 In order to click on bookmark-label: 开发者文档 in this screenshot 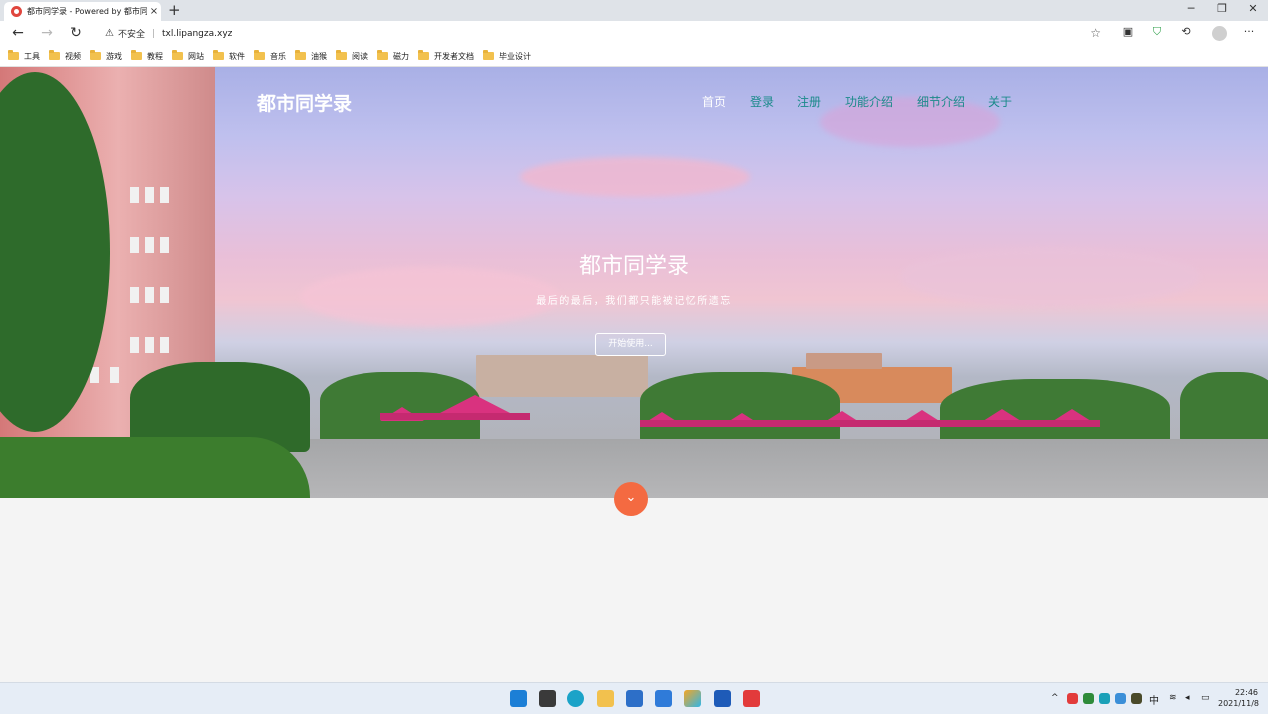, I will do `click(454, 56)`.